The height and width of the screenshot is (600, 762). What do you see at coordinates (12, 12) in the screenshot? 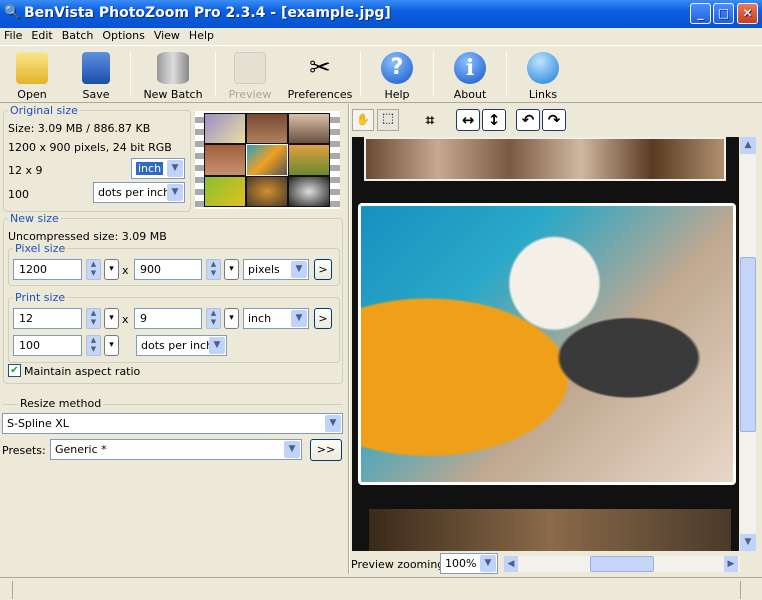
I see `app-icon: 🔍` at bounding box center [12, 12].